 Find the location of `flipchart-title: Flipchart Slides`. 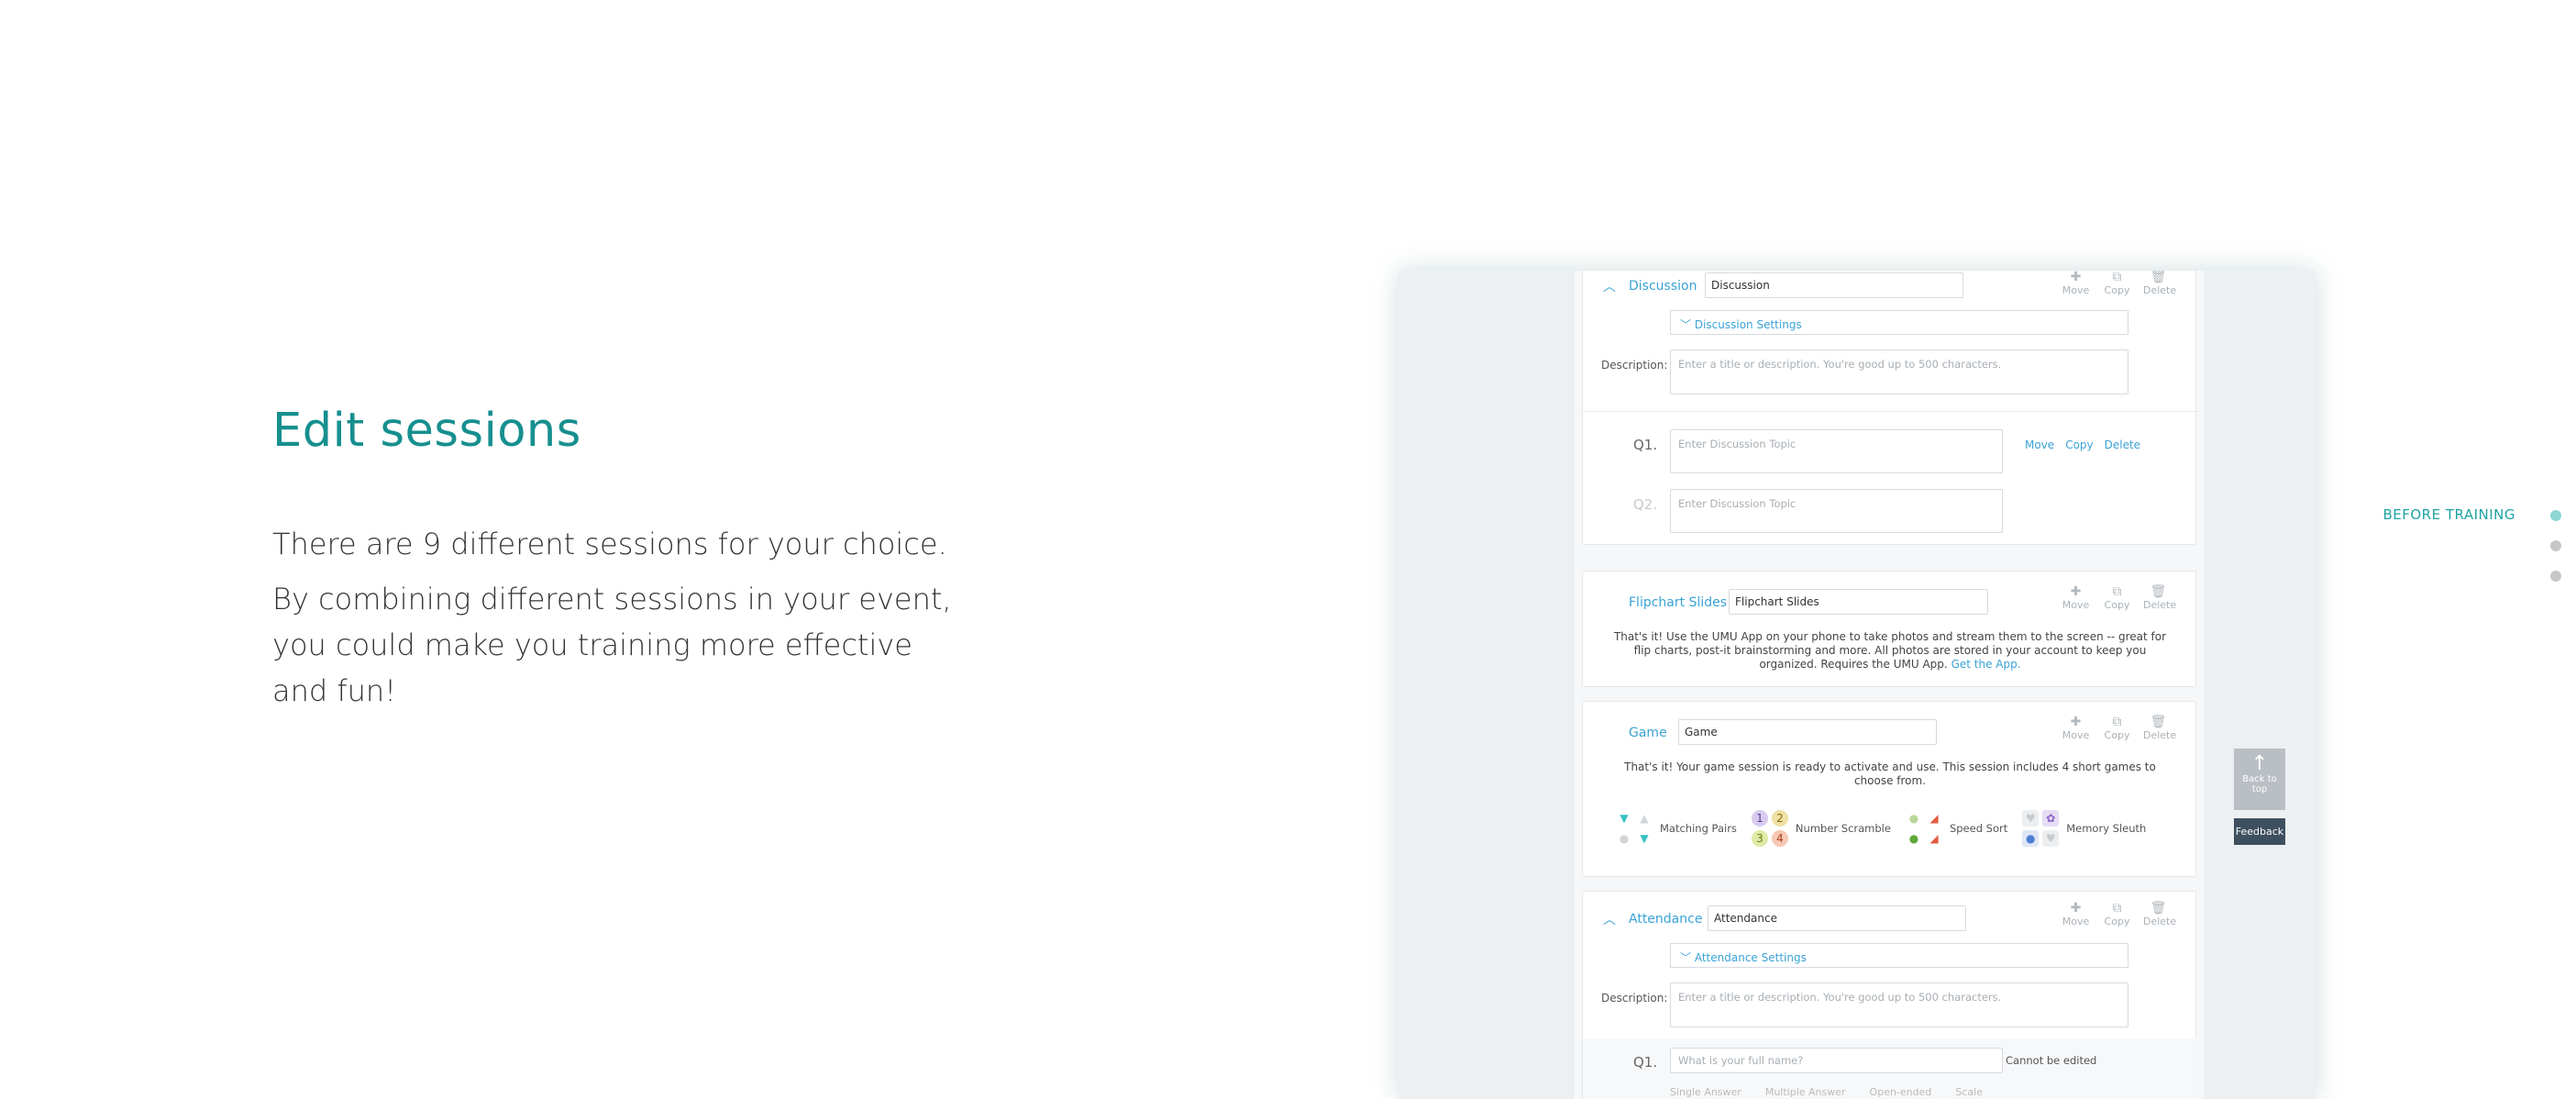

flipchart-title: Flipchart Slides is located at coordinates (1678, 602).